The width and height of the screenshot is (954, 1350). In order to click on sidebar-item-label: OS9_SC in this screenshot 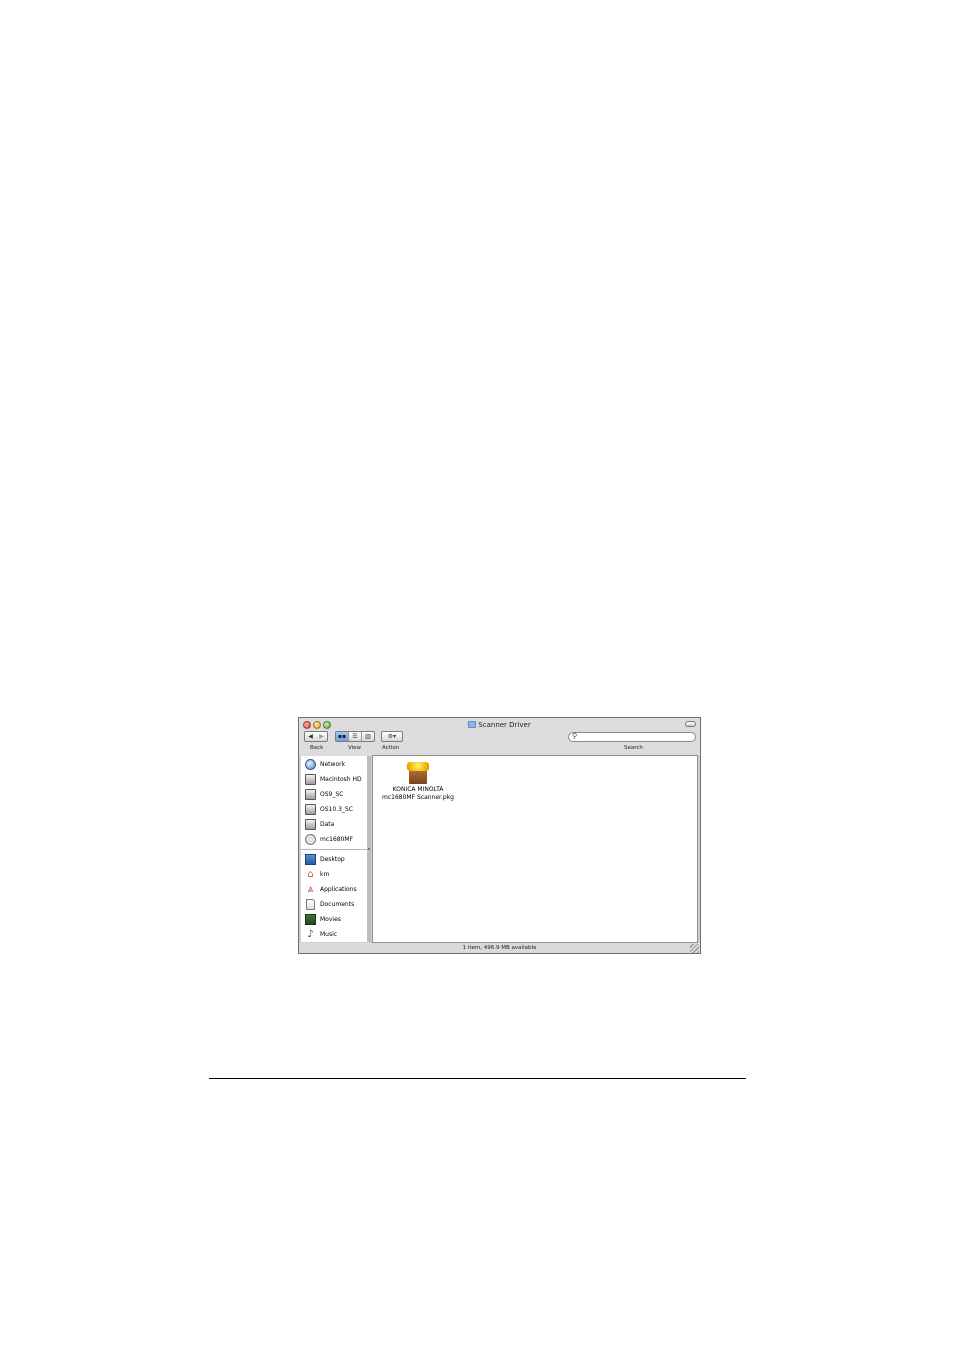, I will do `click(332, 794)`.